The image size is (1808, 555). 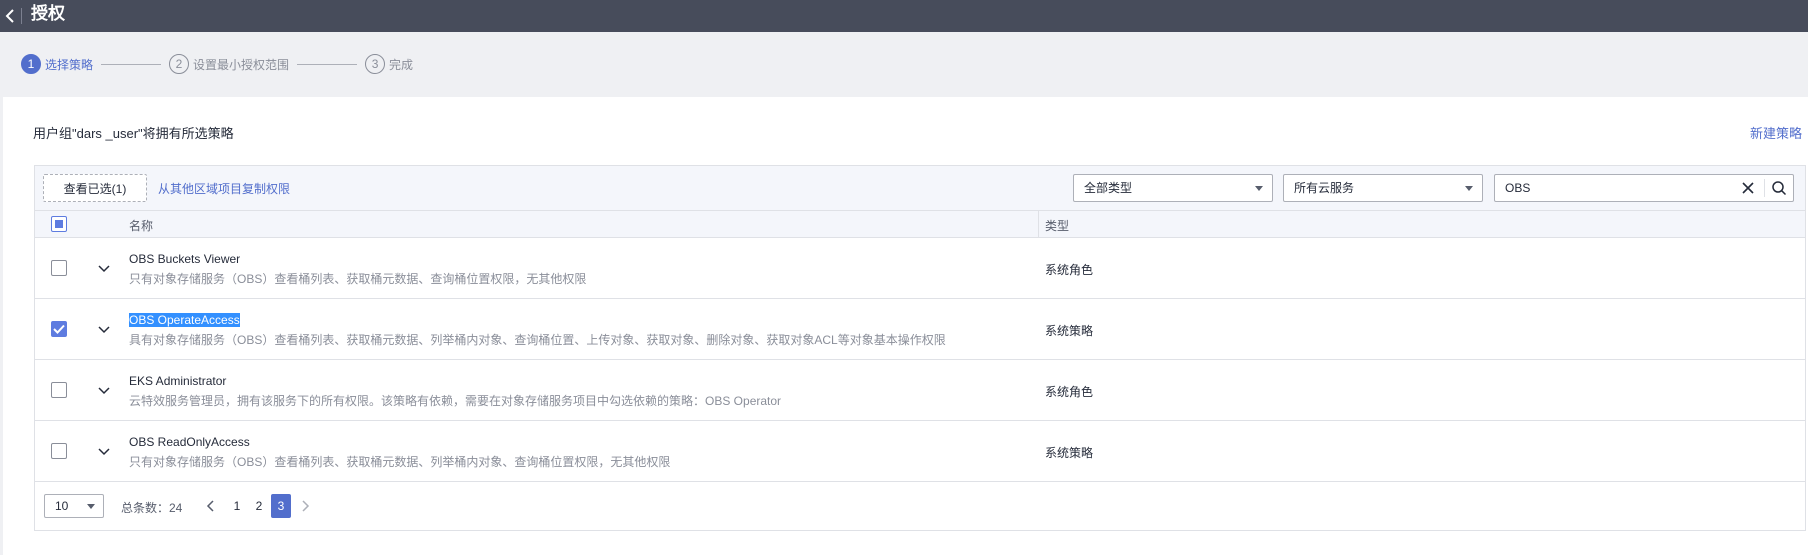 I want to click on view-selected-button: 查看已选(1), so click(x=95, y=188).